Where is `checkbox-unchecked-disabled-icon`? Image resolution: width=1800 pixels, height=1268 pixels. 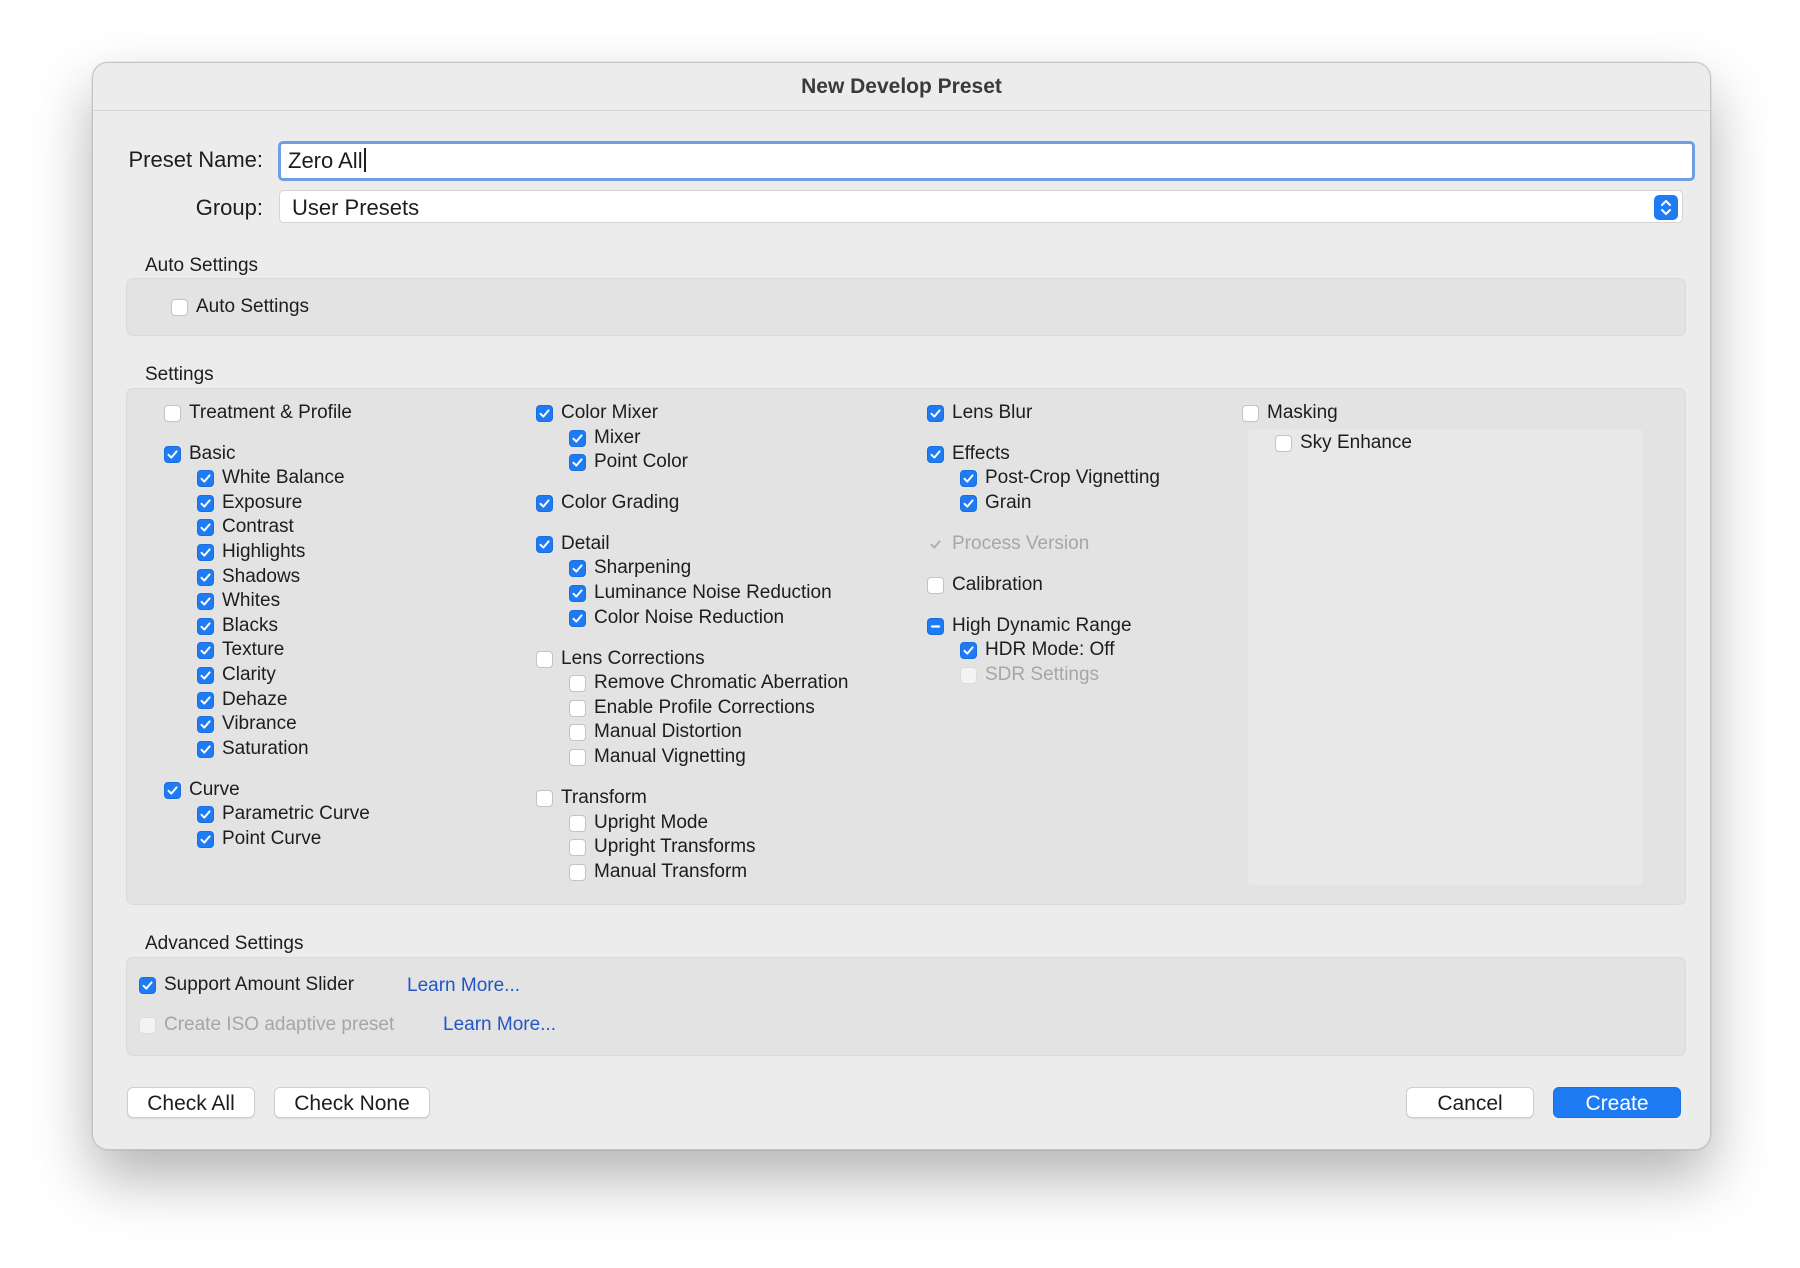
checkbox-unchecked-disabled-icon is located at coordinates (147, 1025).